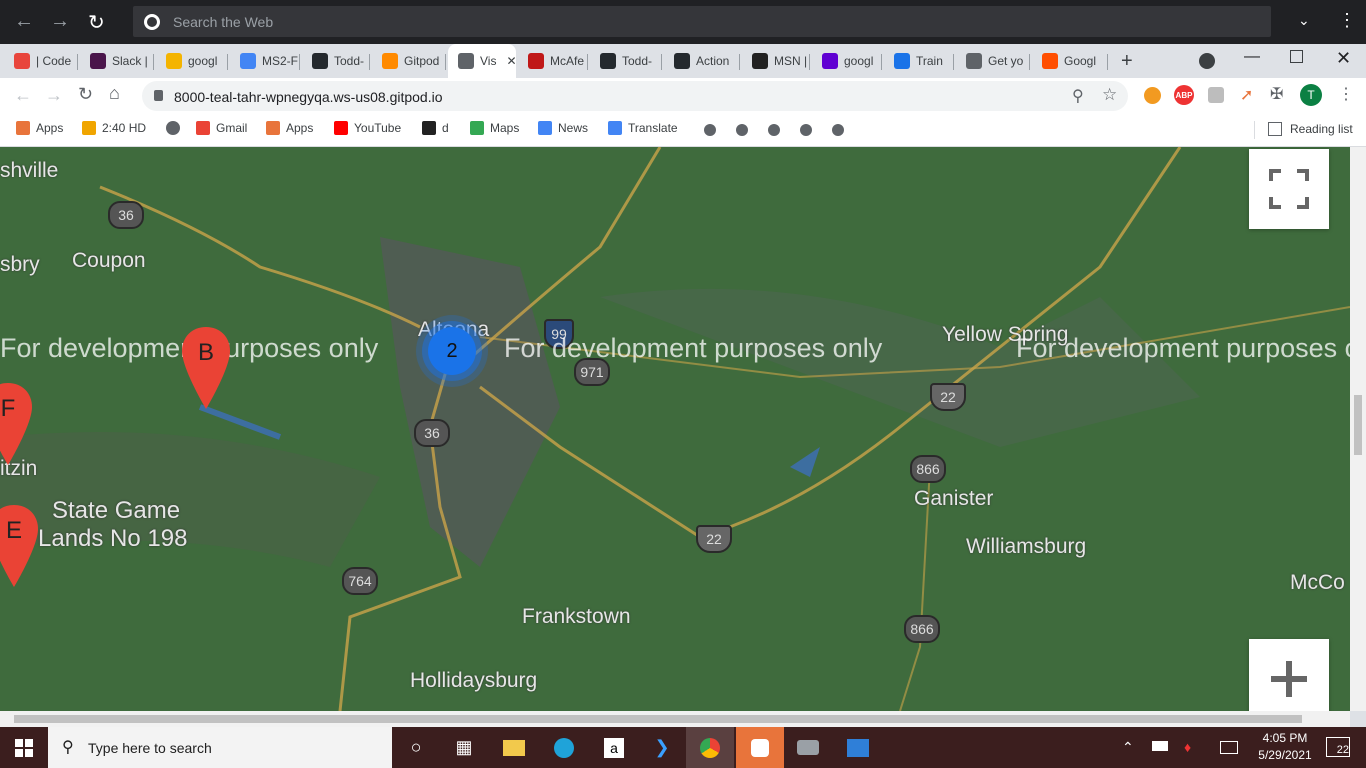  I want to click on tab: Vis ✕, so click(482, 61).